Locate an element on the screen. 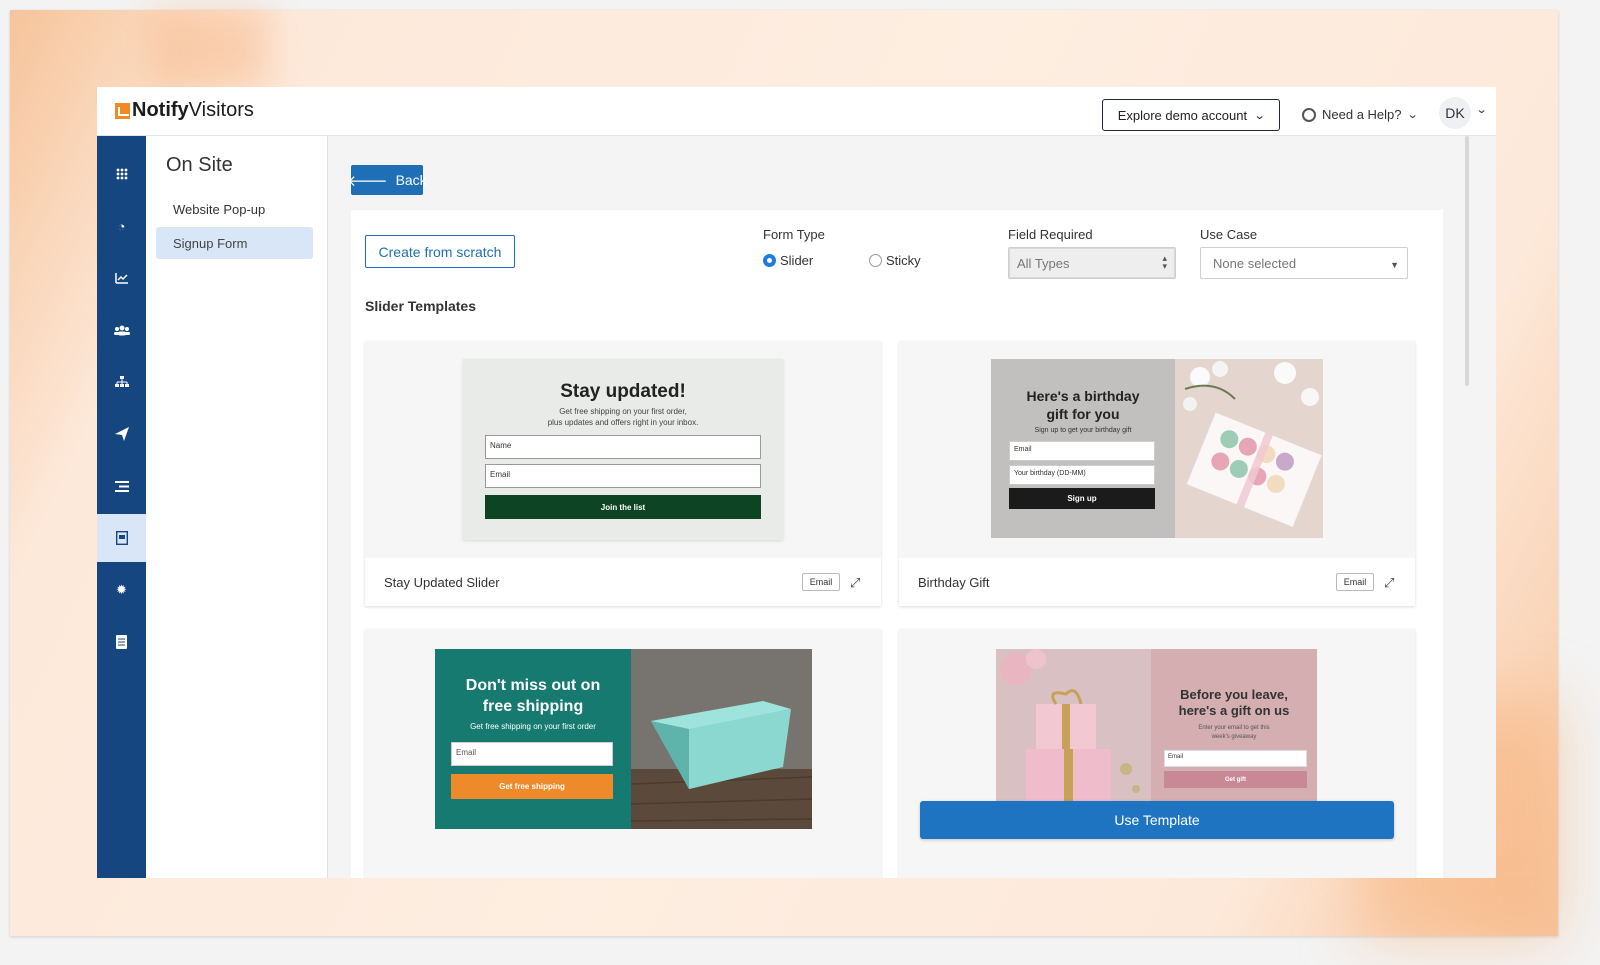 This screenshot has width=1600, height=965. subnav-item-website-popup: Website Pop-up is located at coordinates (234, 209).